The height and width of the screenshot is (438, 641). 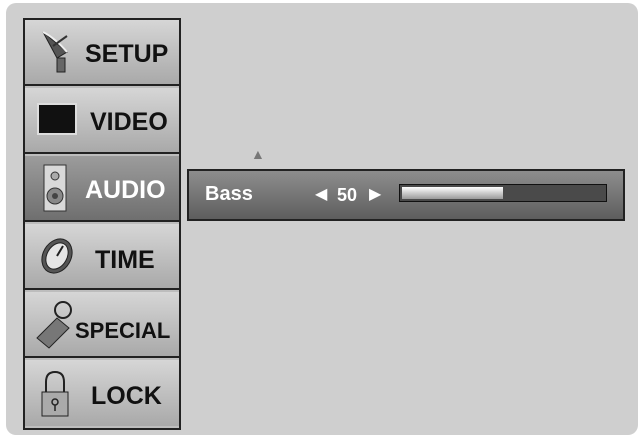 I want to click on menu-item-time-label: TIME, so click(x=125, y=260).